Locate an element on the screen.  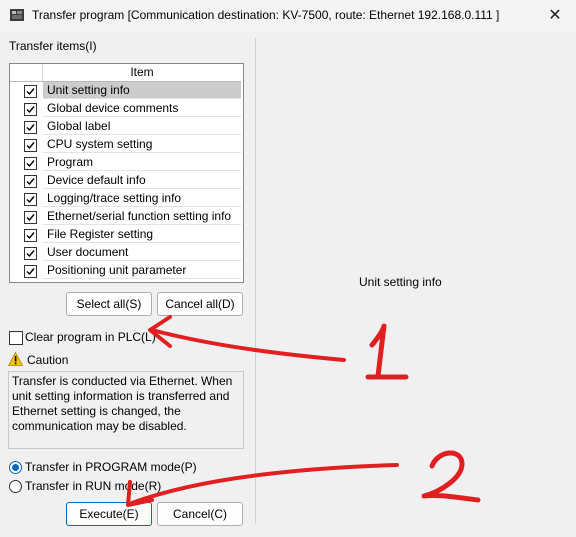
list-item: Global device comments is located at coordinates (125, 109).